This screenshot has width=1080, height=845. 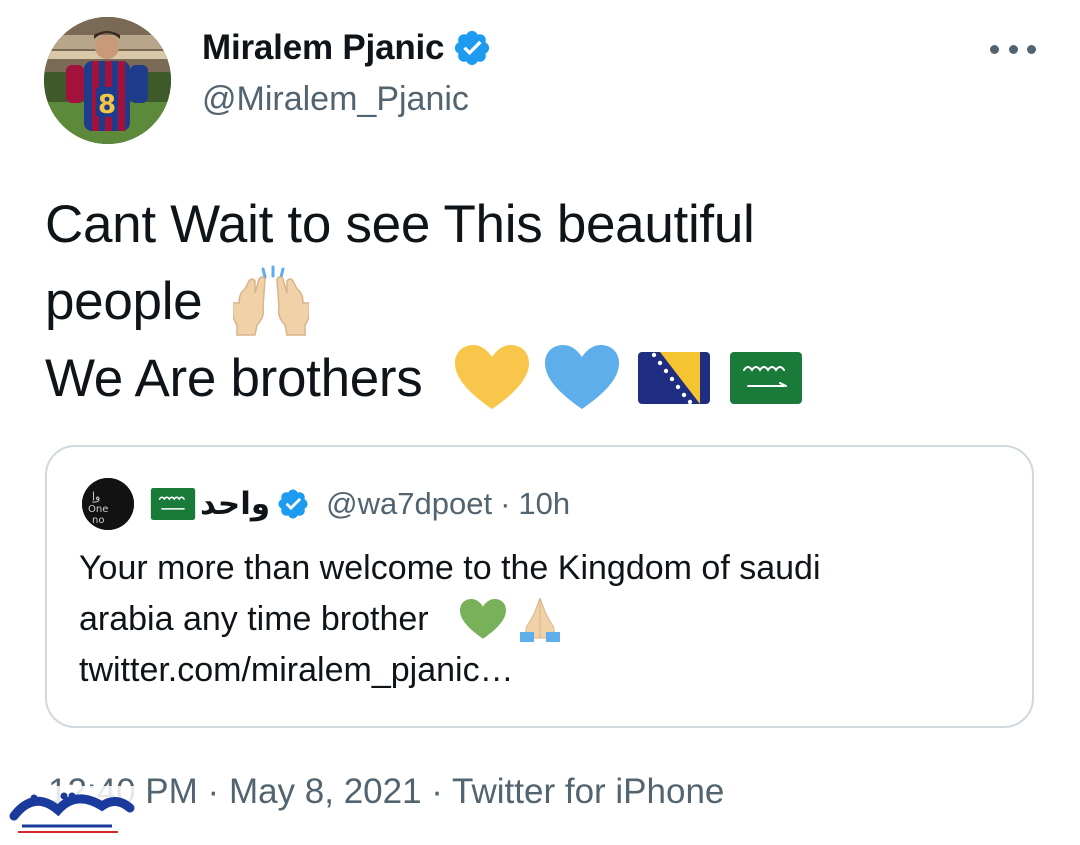 I want to click on svg-text: 8, so click(x=107, y=105).